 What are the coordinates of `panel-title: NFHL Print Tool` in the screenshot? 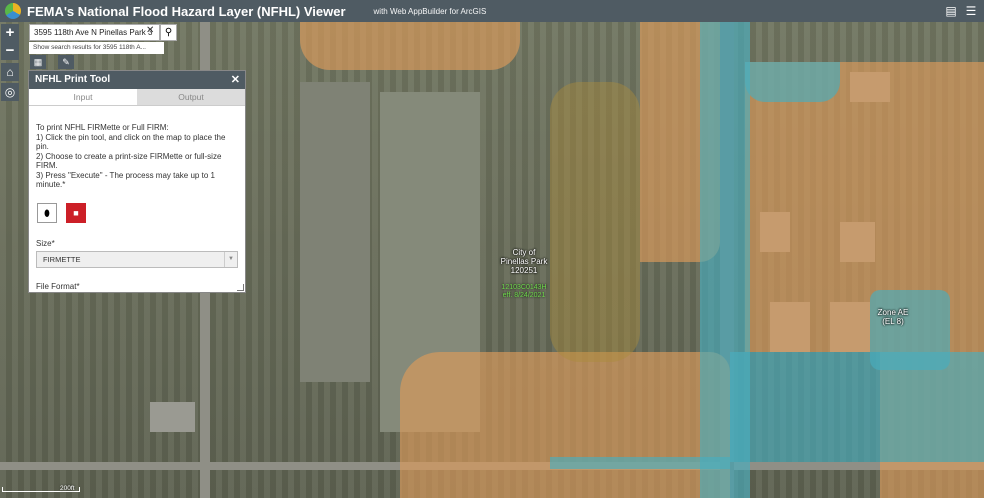 It's located at (73, 79).